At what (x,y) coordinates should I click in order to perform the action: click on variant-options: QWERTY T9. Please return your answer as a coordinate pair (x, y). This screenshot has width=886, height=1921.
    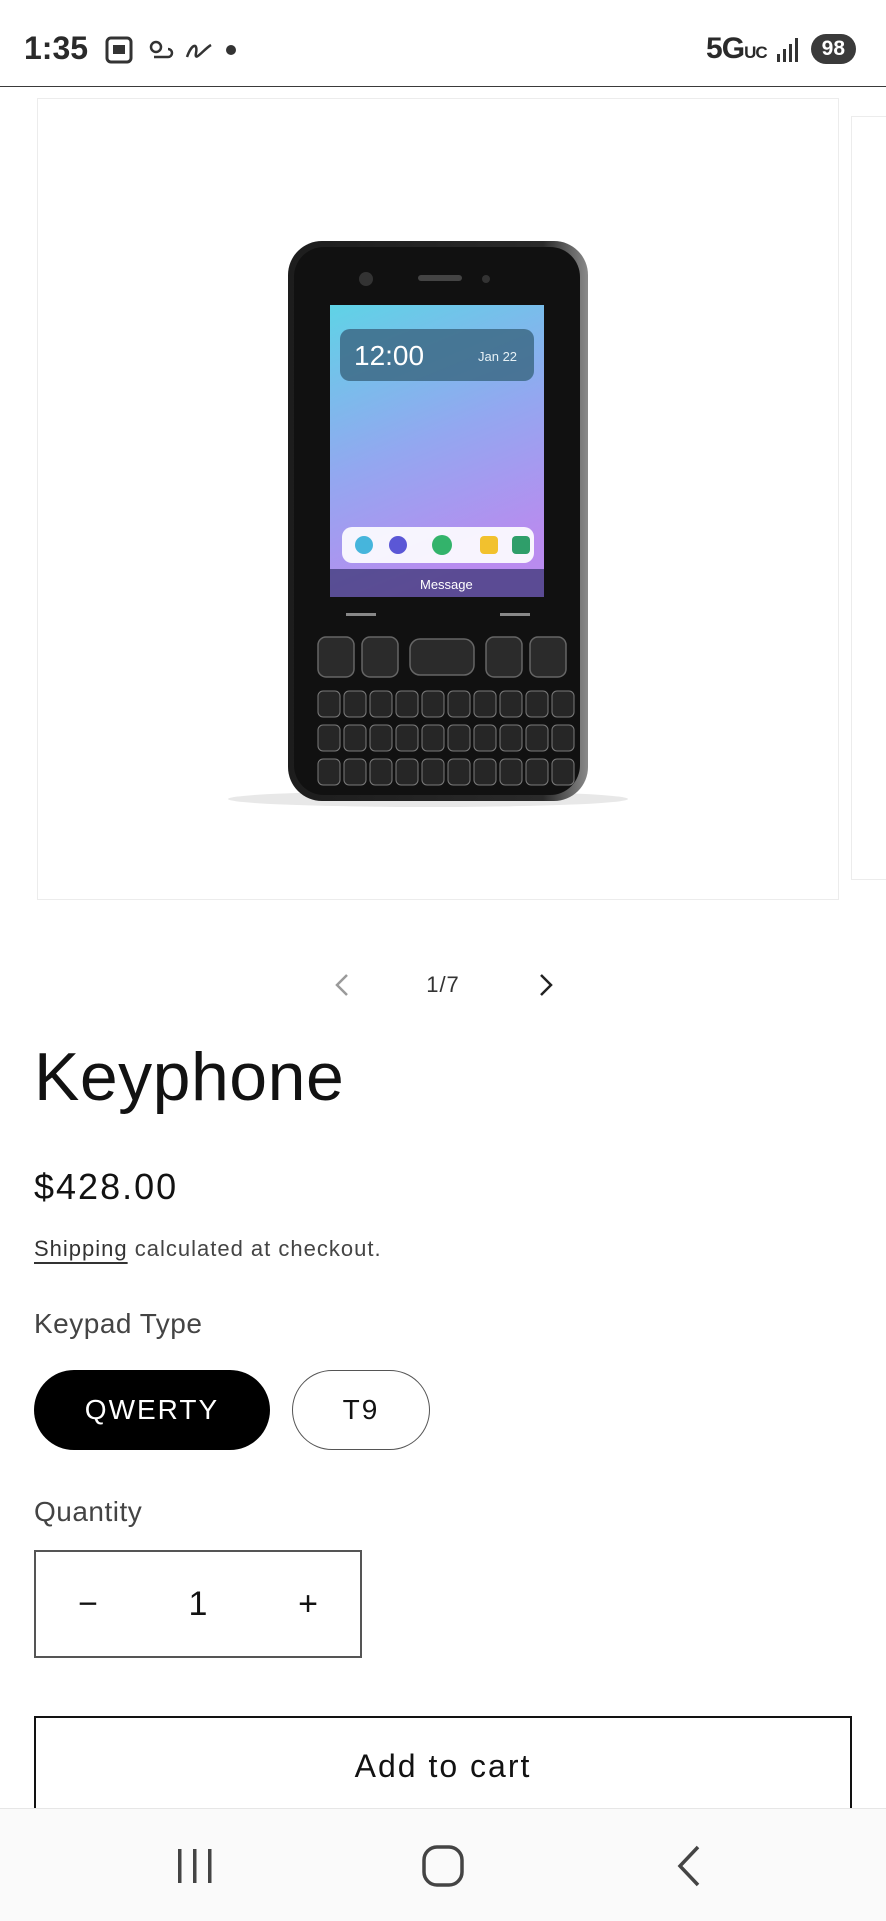
    Looking at the image, I should click on (232, 1410).